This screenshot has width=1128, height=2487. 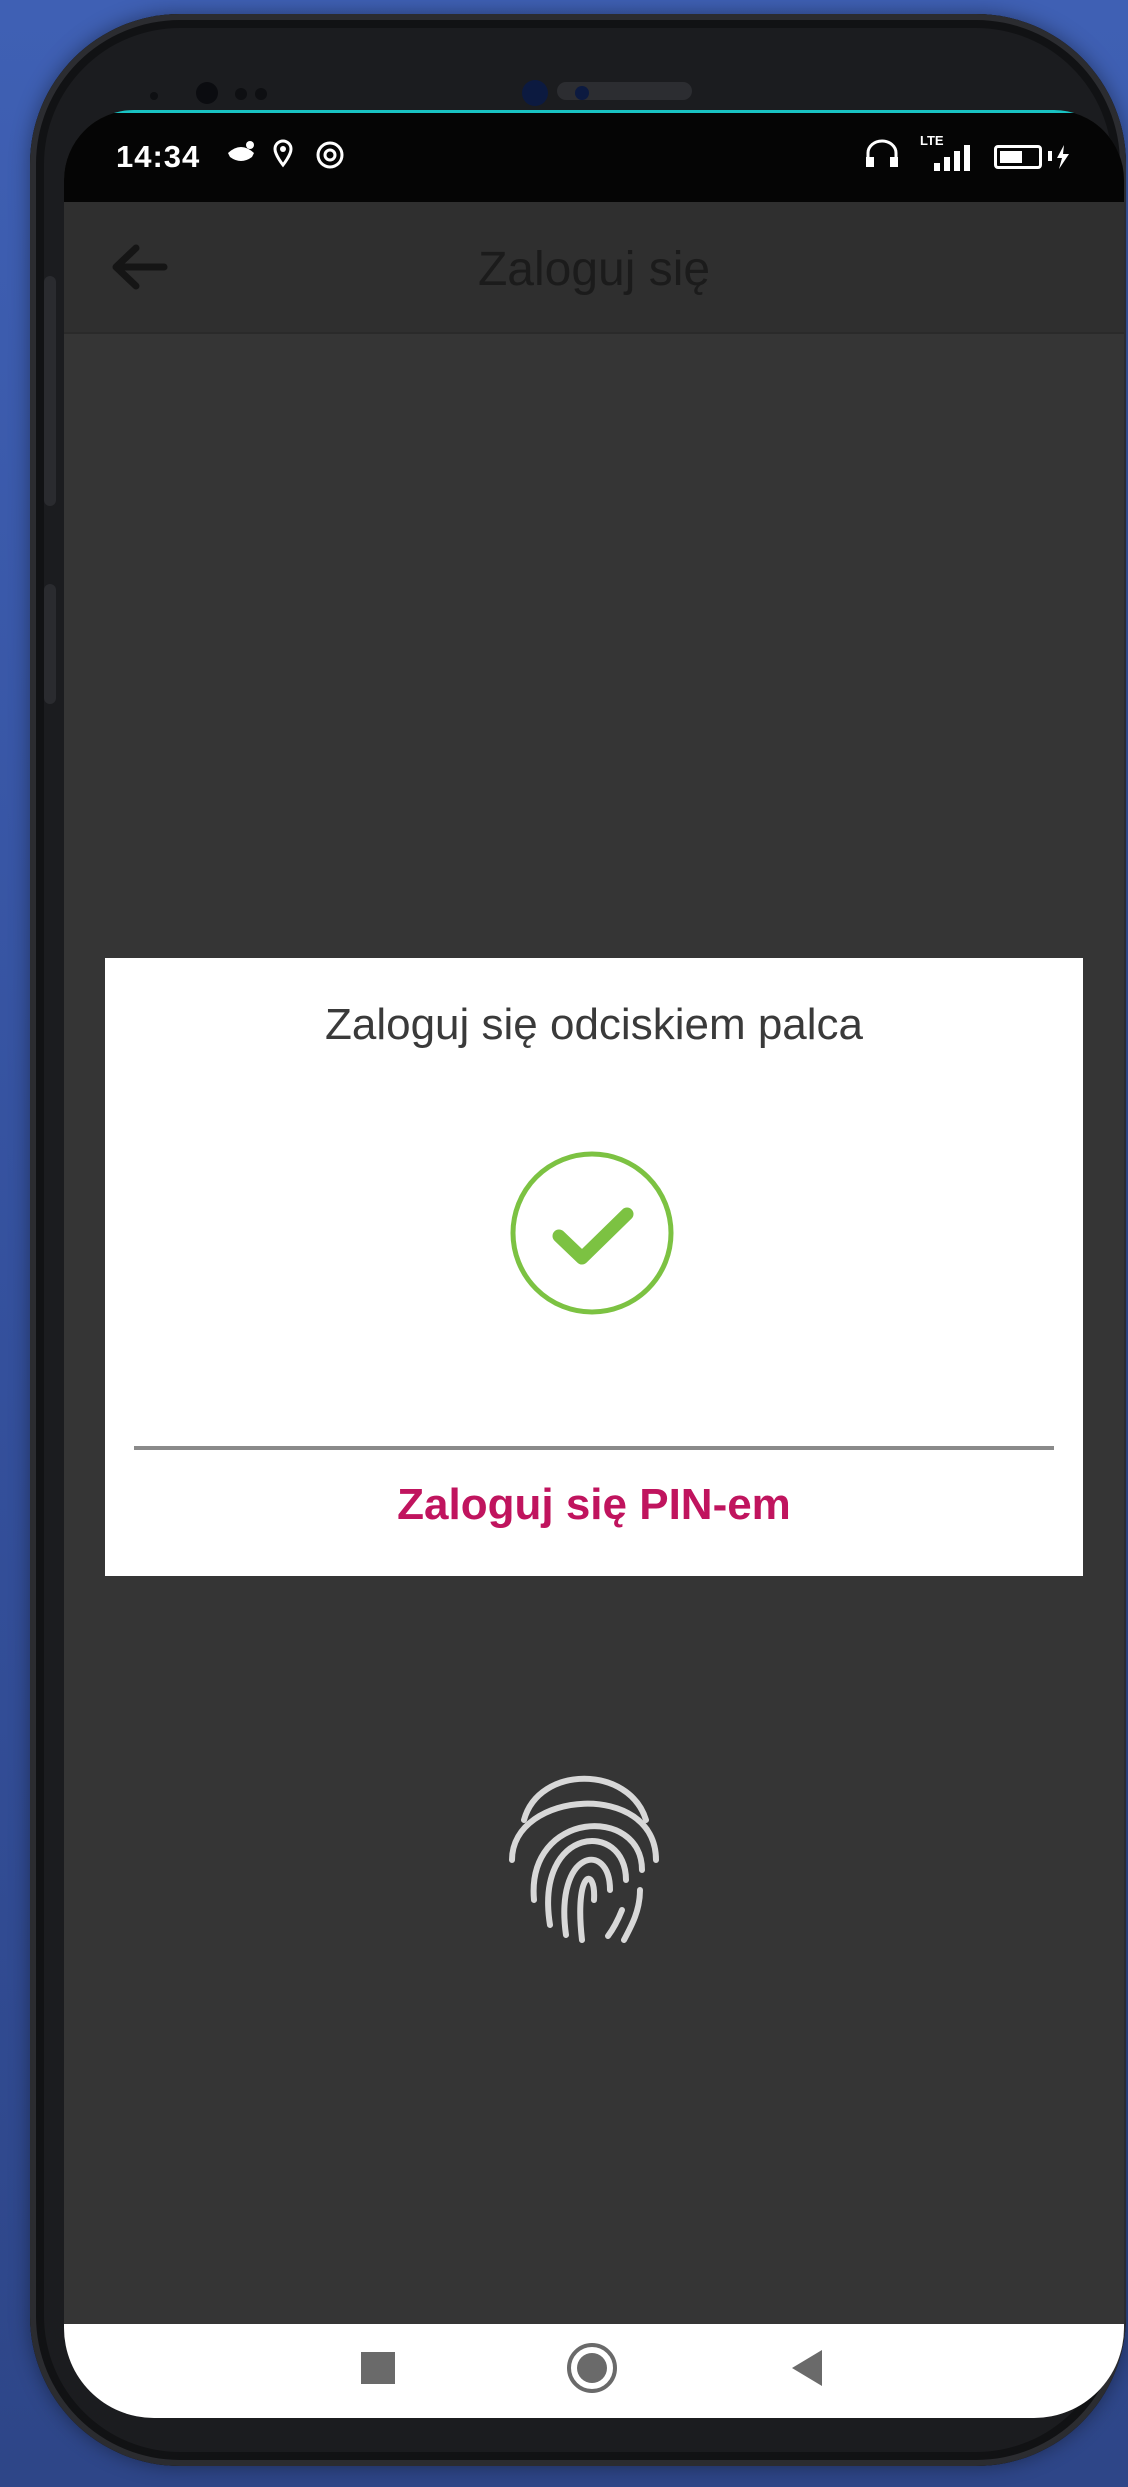 I want to click on dialog-divider, so click(x=594, y=1448).